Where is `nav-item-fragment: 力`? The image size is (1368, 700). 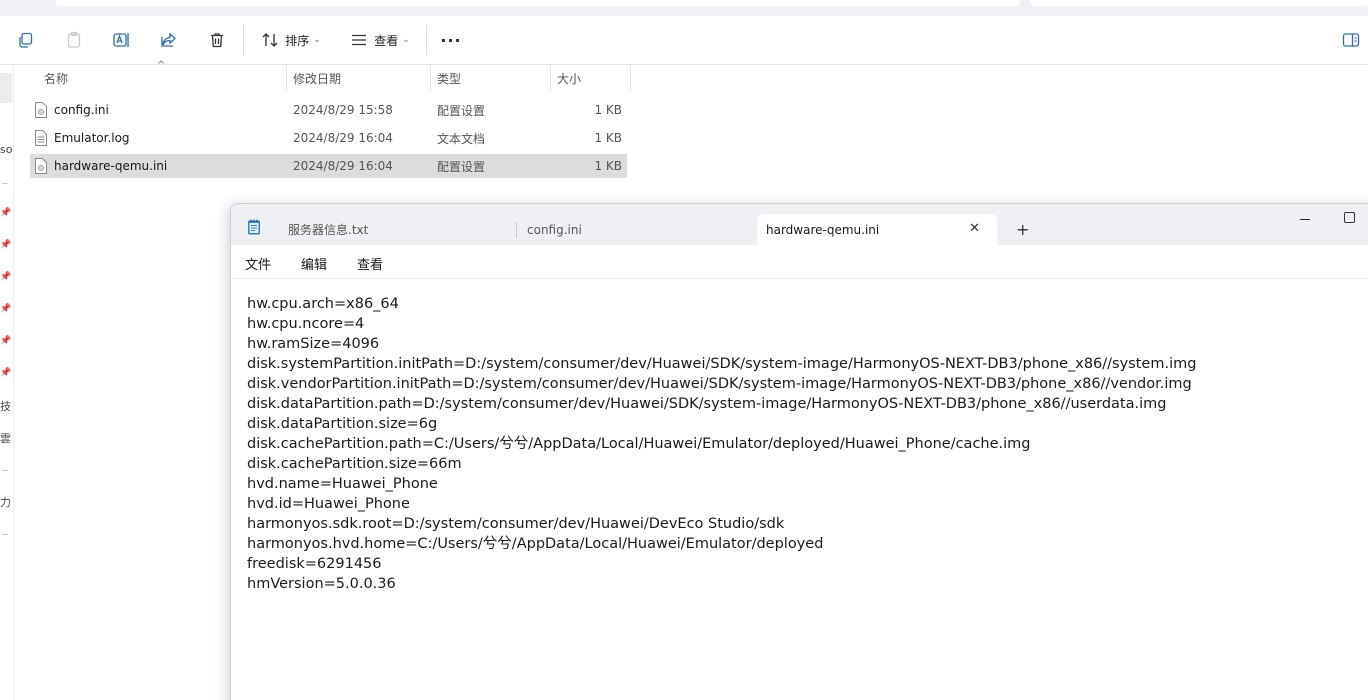
nav-item-fragment: 力 is located at coordinates (5, 502).